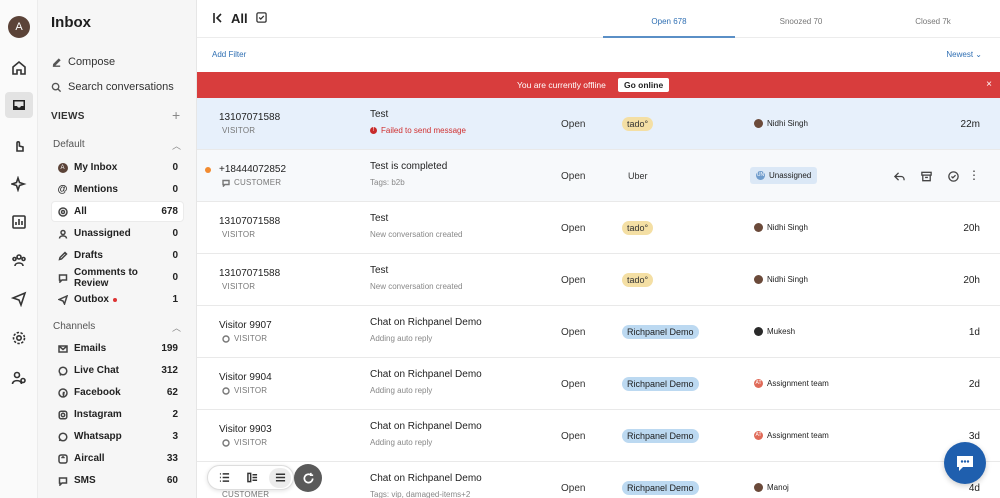 The image size is (1000, 498). What do you see at coordinates (933, 21) in the screenshot?
I see `tab-closed: Closed 7k` at bounding box center [933, 21].